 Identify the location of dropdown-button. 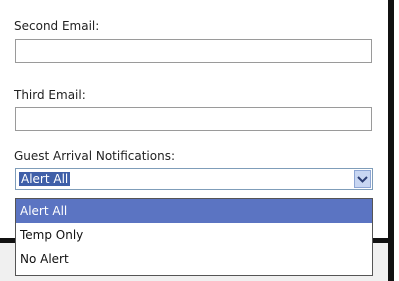
(362, 179).